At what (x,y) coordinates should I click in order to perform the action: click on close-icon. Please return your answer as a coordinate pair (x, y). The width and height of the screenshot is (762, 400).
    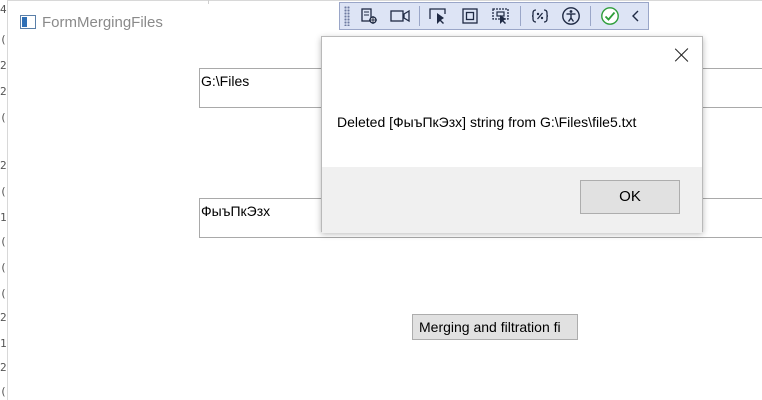
    Looking at the image, I should click on (682, 55).